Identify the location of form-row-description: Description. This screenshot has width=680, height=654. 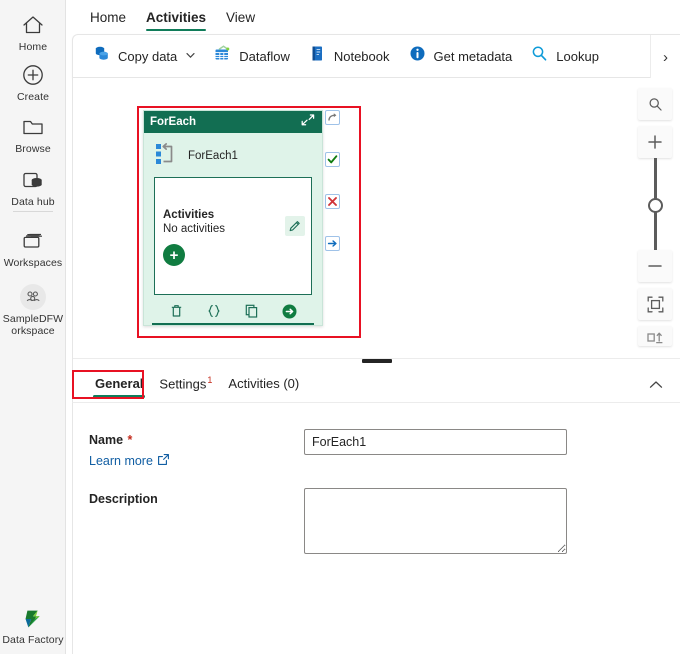
(384, 521).